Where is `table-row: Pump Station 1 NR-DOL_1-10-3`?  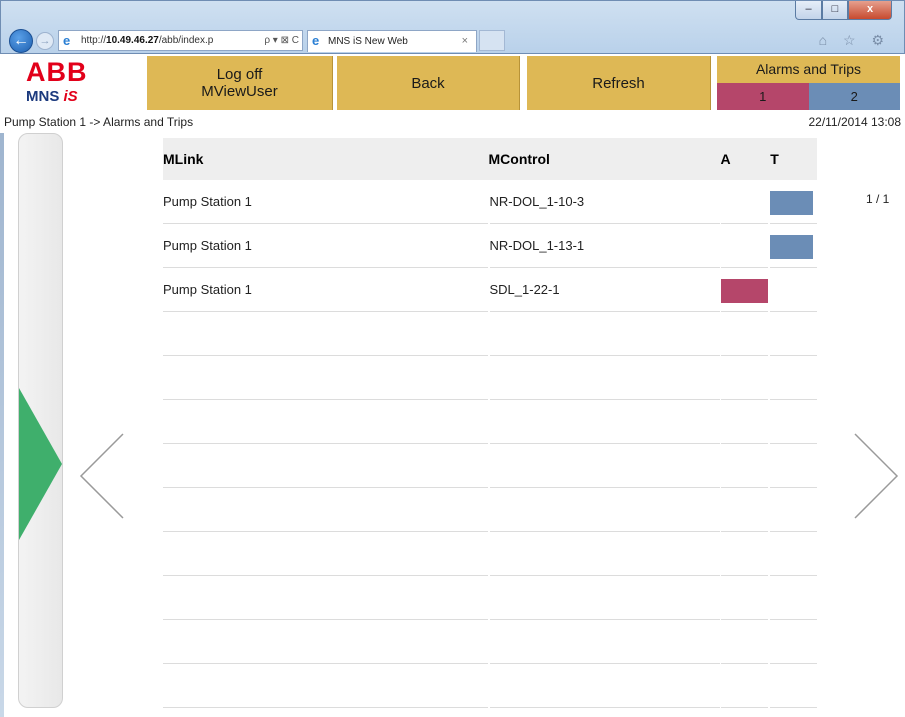 table-row: Pump Station 1 NR-DOL_1-10-3 is located at coordinates (490, 202).